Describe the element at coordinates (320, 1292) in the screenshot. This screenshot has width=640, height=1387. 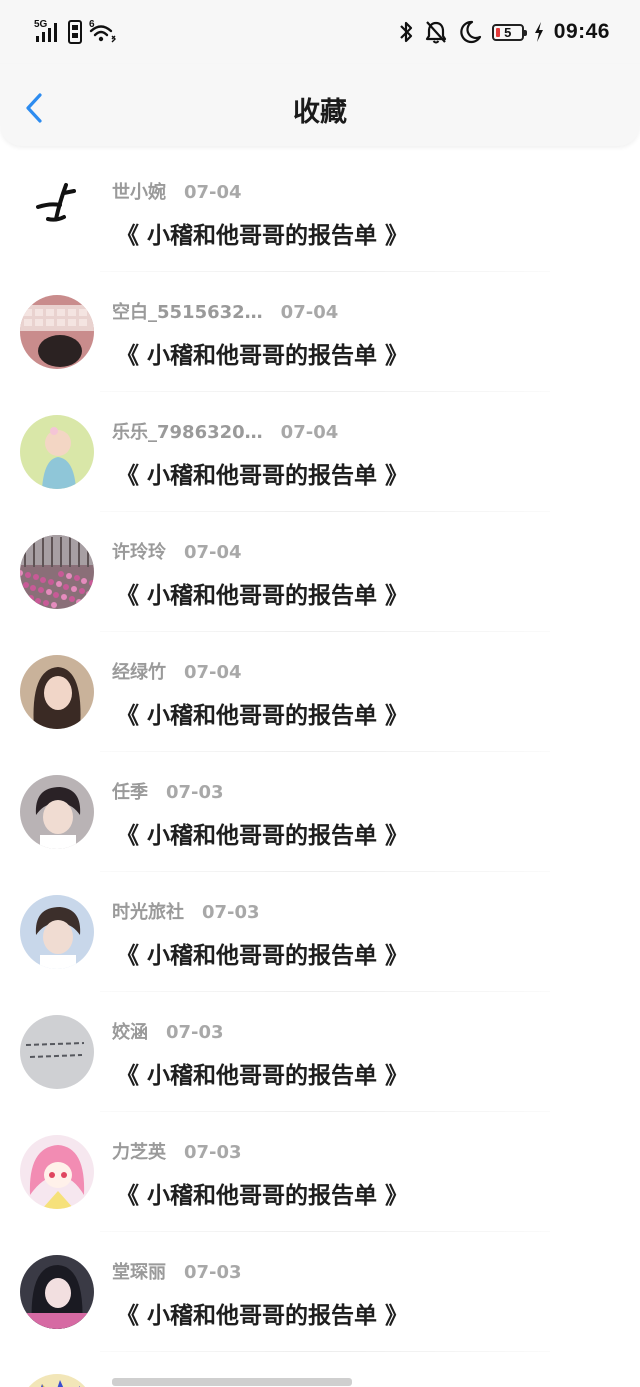
I see `list-item: 堂琛丽 07-03 《 小稽和他哥哥的报告单 》` at that location.